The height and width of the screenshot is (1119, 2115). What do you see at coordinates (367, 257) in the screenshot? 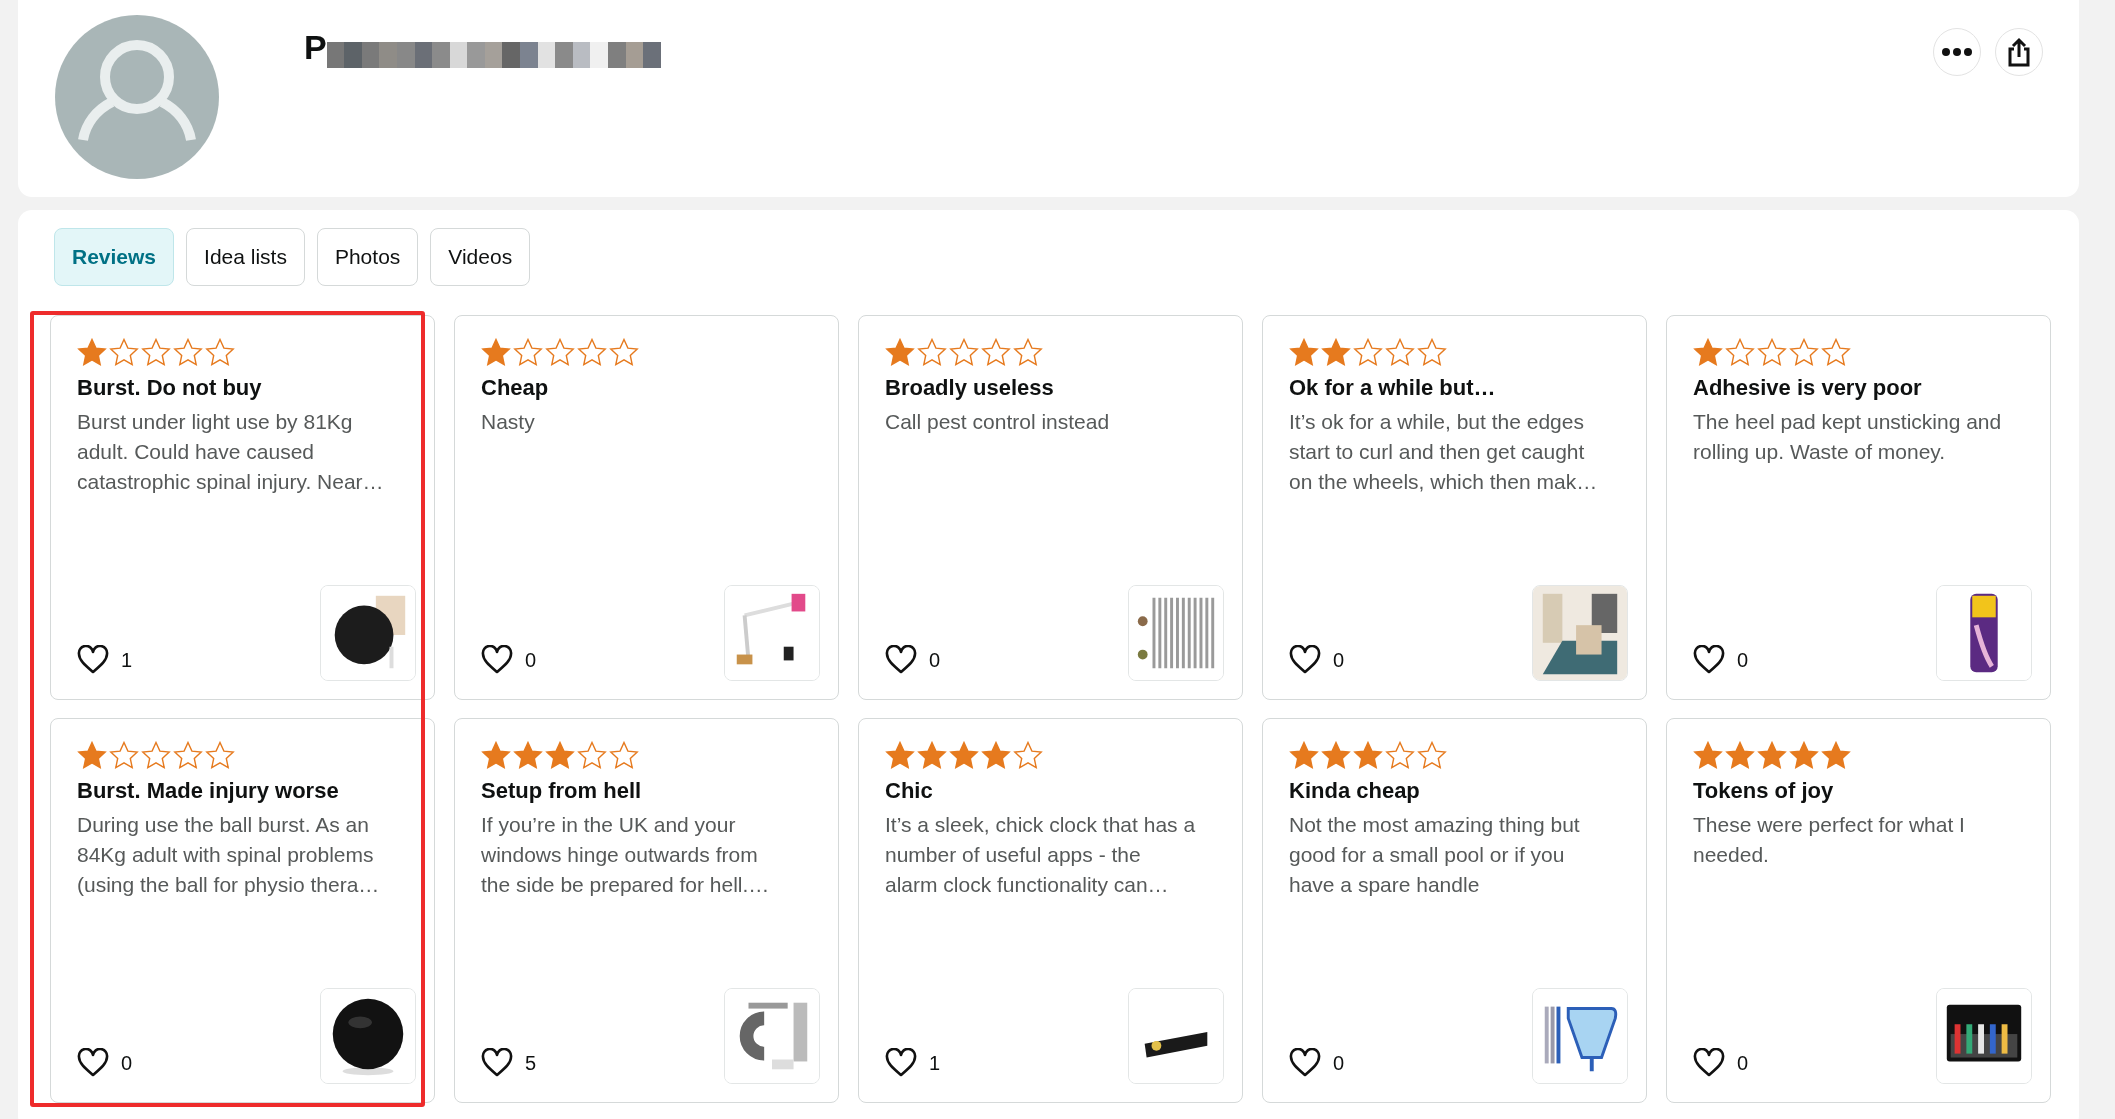
I see `tab: Photos` at bounding box center [367, 257].